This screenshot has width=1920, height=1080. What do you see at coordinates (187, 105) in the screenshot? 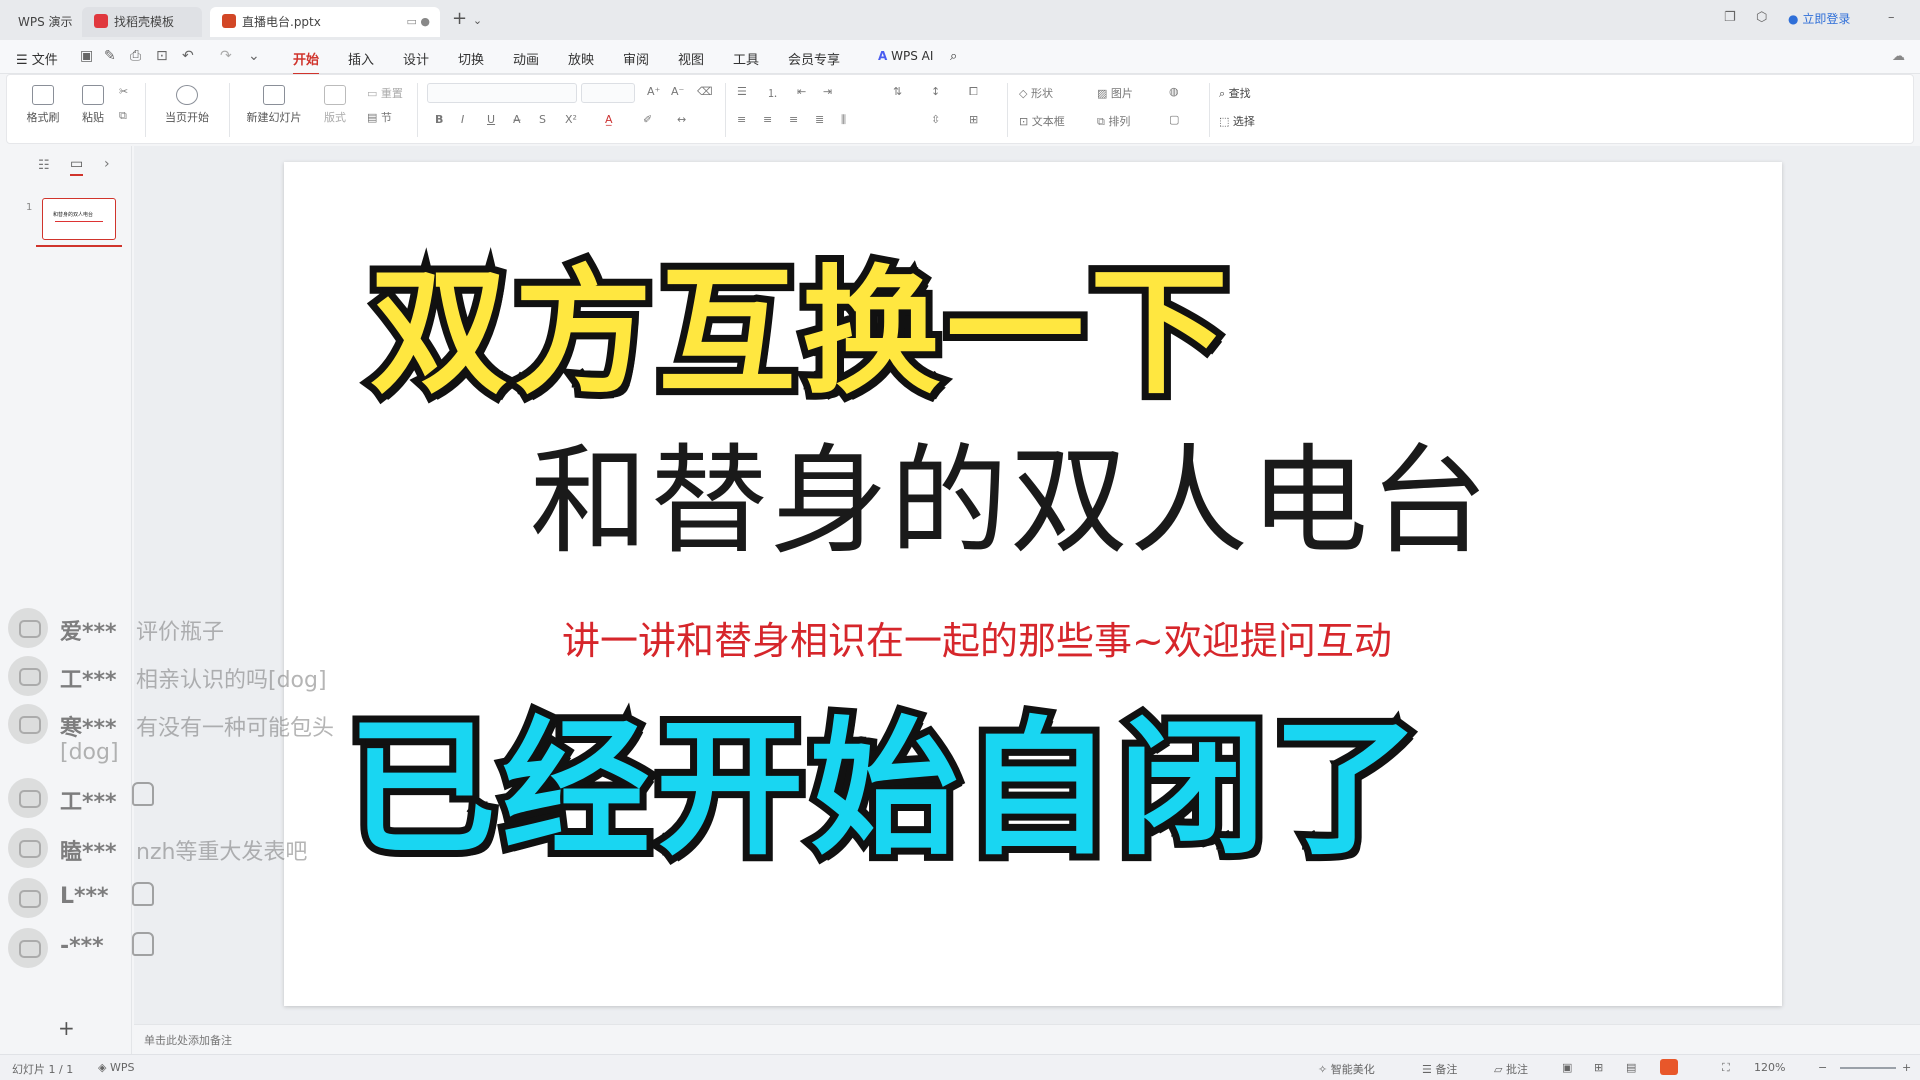
I see `play-from-current-button: 当页开始` at bounding box center [187, 105].